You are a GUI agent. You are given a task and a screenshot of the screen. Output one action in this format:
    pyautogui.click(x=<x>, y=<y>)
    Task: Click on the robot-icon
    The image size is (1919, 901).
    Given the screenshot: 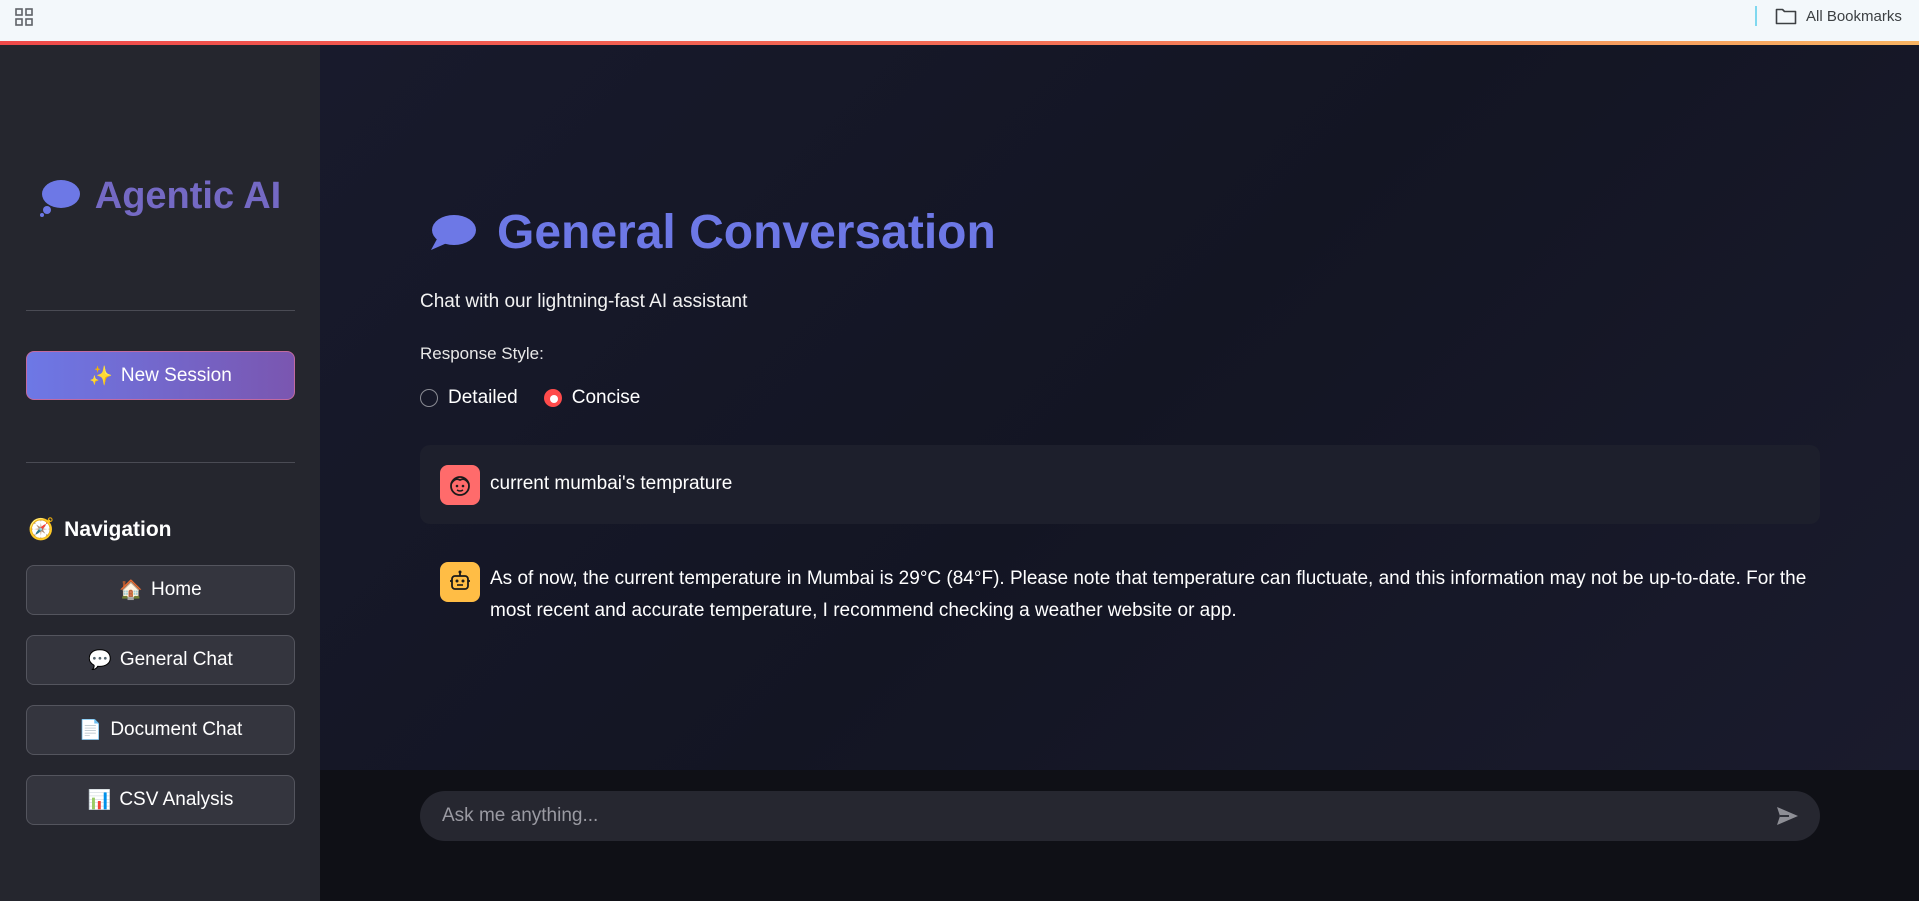 What is the action you would take?
    pyautogui.click(x=460, y=580)
    